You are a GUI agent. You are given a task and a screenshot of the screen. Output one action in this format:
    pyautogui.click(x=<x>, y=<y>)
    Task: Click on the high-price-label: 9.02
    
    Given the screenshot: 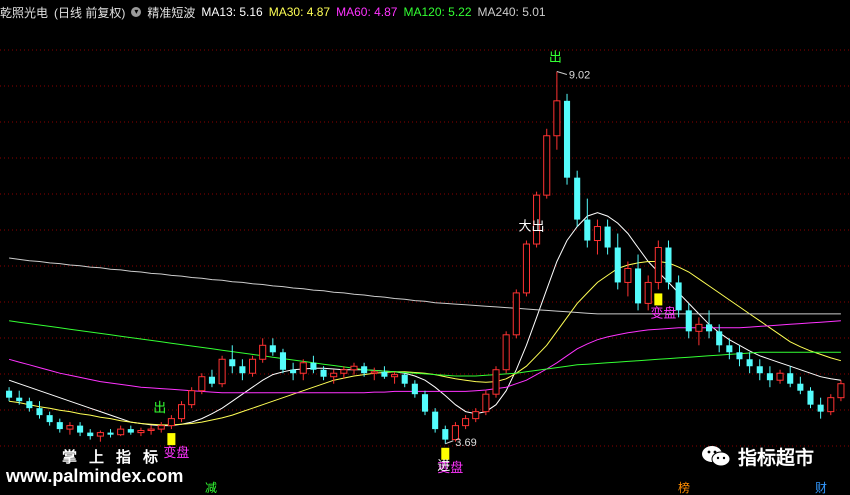 What is the action you would take?
    pyautogui.click(x=579, y=75)
    